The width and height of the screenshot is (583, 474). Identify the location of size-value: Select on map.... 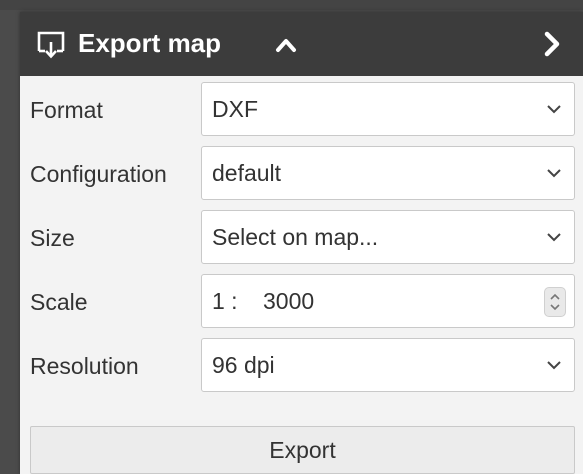
(295, 237).